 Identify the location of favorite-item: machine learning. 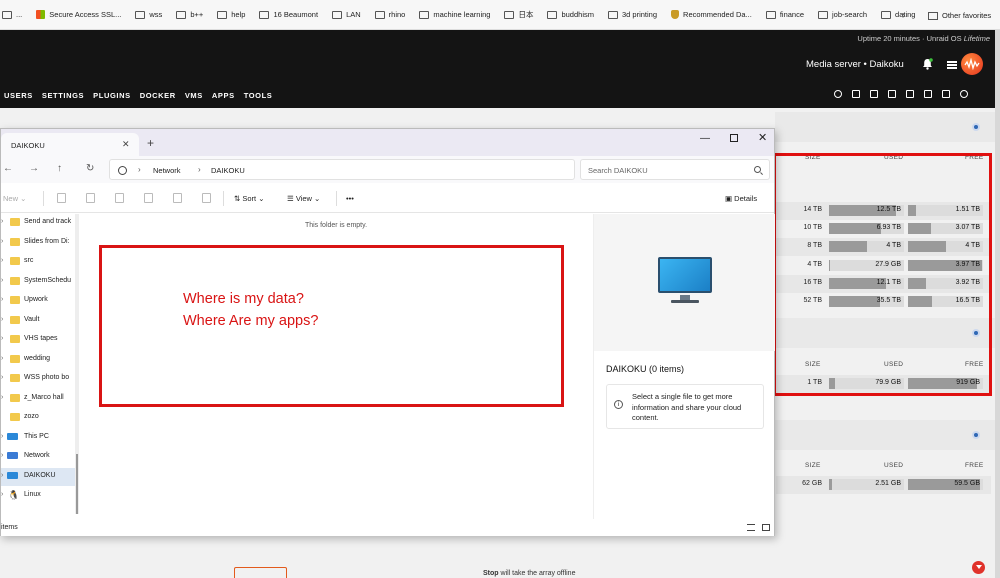
(454, 14).